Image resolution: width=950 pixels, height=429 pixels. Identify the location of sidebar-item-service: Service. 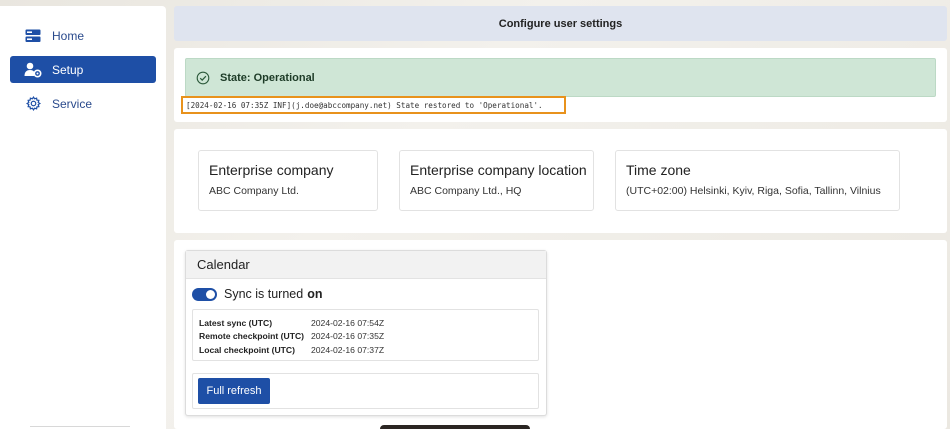
(83, 103).